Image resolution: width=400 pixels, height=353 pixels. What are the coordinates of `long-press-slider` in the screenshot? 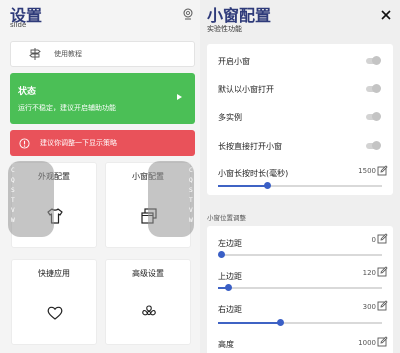 It's located at (300, 185).